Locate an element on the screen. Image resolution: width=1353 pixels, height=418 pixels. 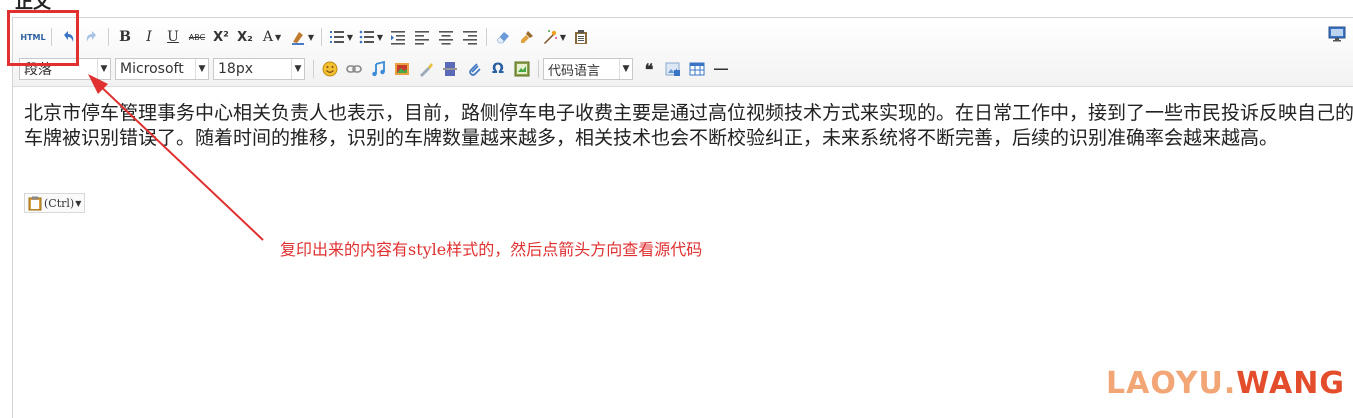
music-icon is located at coordinates (378, 69).